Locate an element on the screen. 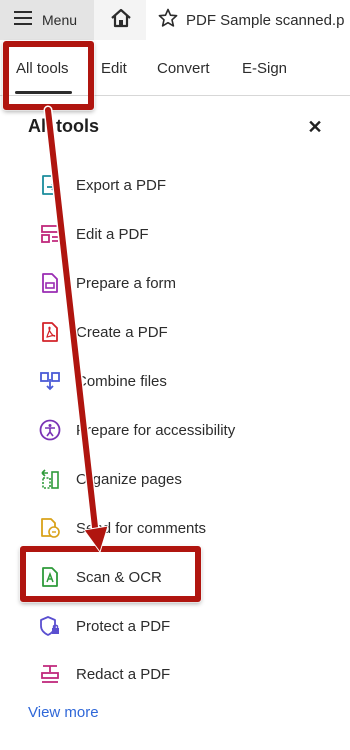  tab-e-sign: E-Sign is located at coordinates (264, 68).